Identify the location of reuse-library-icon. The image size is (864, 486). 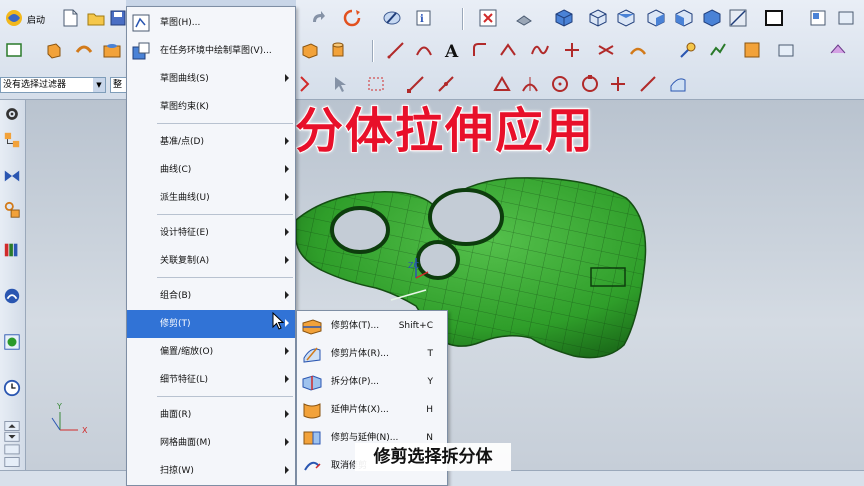
(12, 250).